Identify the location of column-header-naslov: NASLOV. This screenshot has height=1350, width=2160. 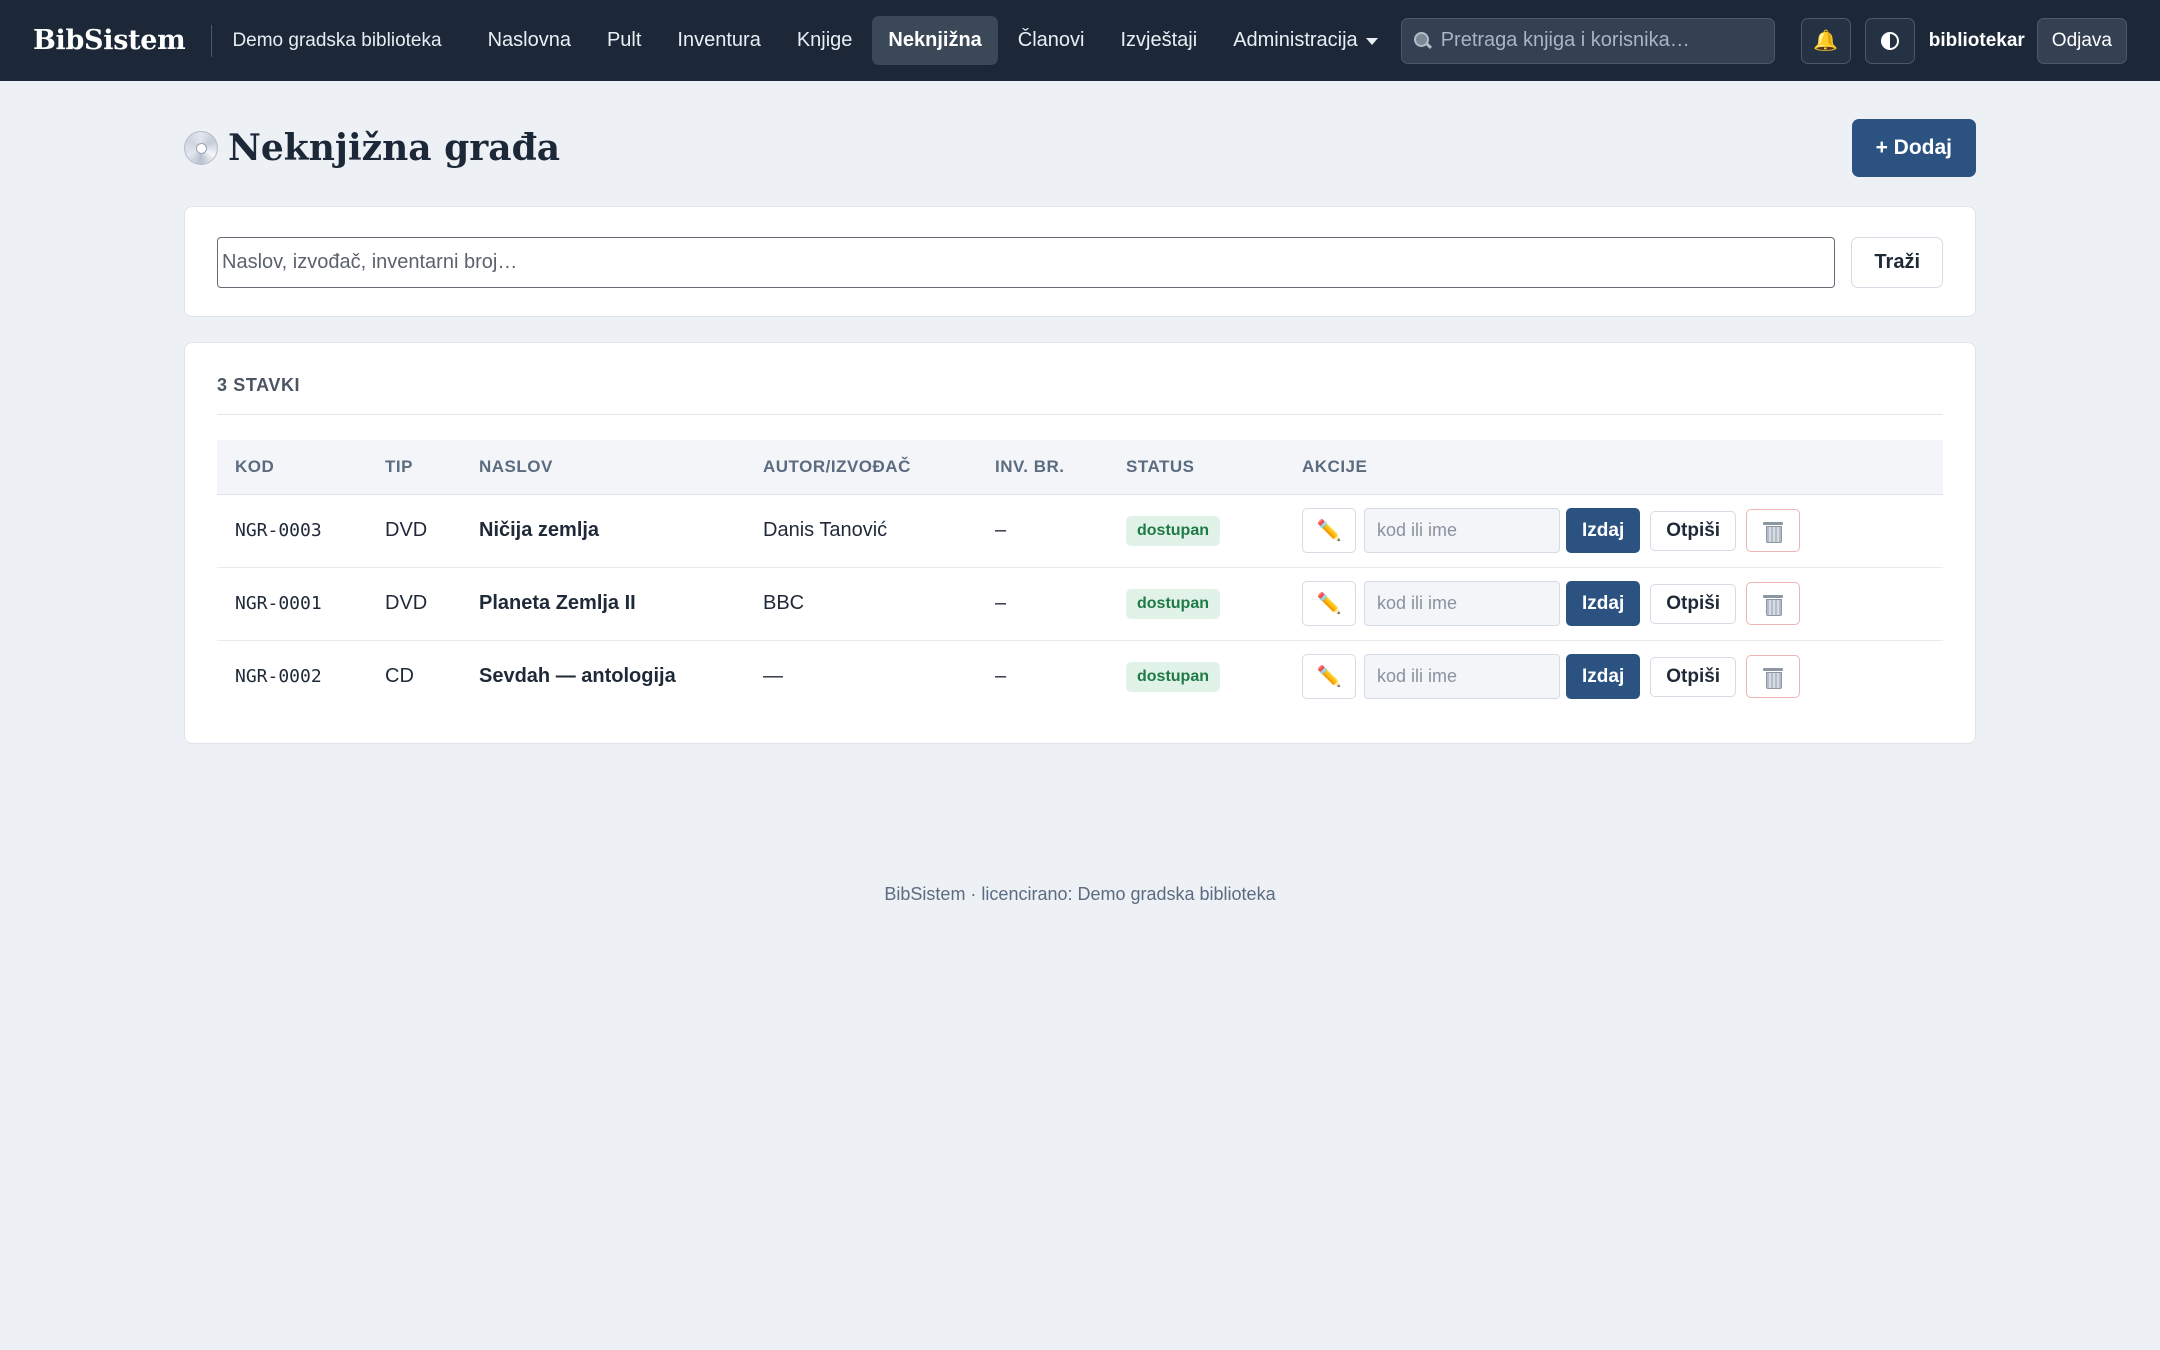
(603, 467).